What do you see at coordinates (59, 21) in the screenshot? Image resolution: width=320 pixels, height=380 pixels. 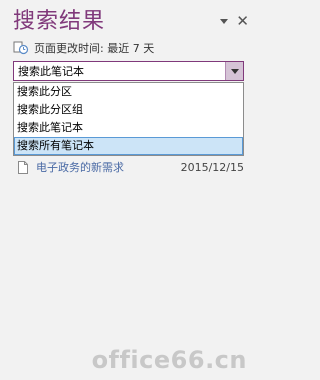 I see `pane-title: 搜索结果` at bounding box center [59, 21].